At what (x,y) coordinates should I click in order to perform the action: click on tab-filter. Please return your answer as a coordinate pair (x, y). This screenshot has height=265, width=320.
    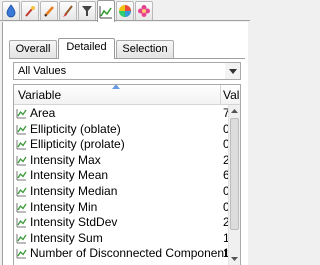
    Looking at the image, I should click on (87, 10).